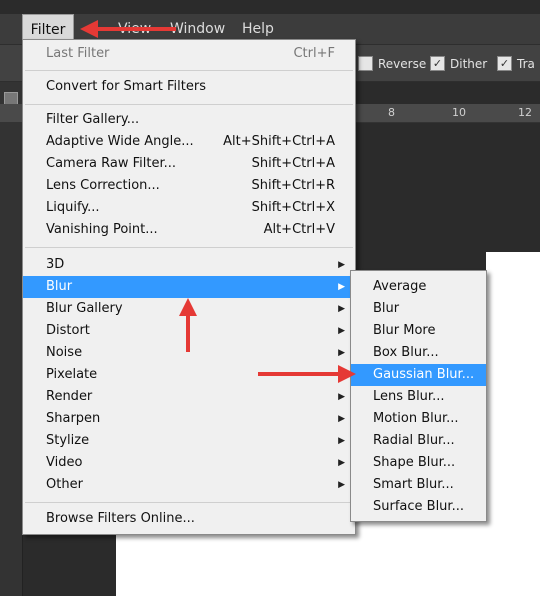 This screenshot has width=540, height=596. I want to click on arrow-to-filter-menu-icon, so click(128, 29).